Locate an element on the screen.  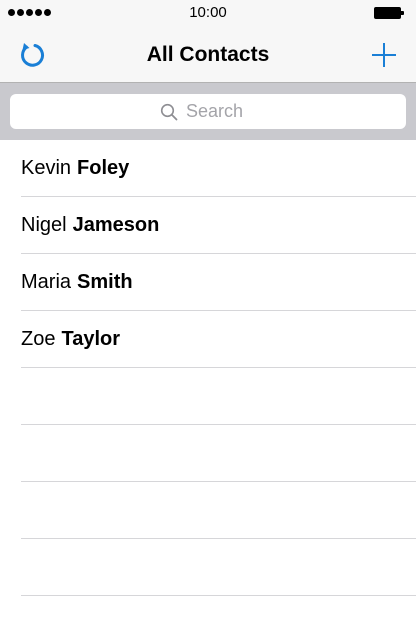
status-time: 10:00 is located at coordinates (208, 12).